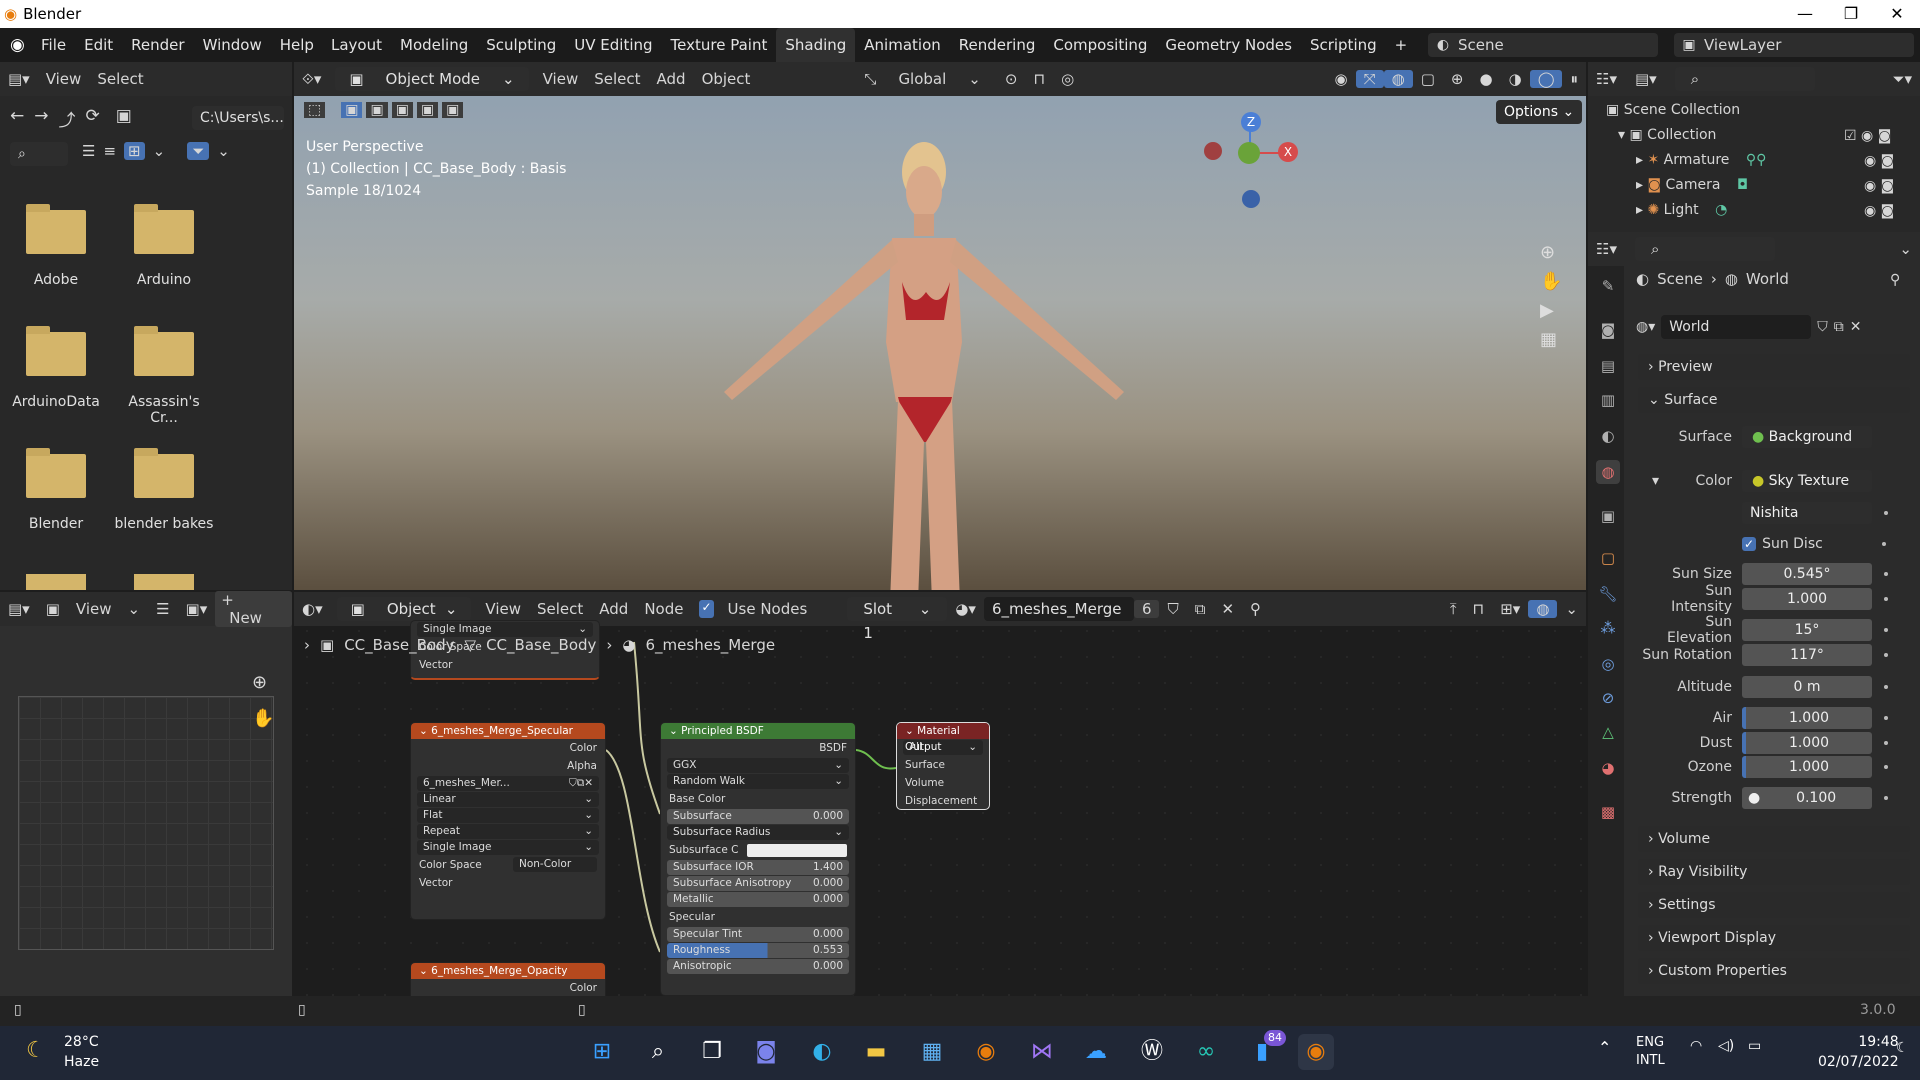 This screenshot has height=1080, width=1920. I want to click on folder-item: ArduinoData, so click(56, 368).